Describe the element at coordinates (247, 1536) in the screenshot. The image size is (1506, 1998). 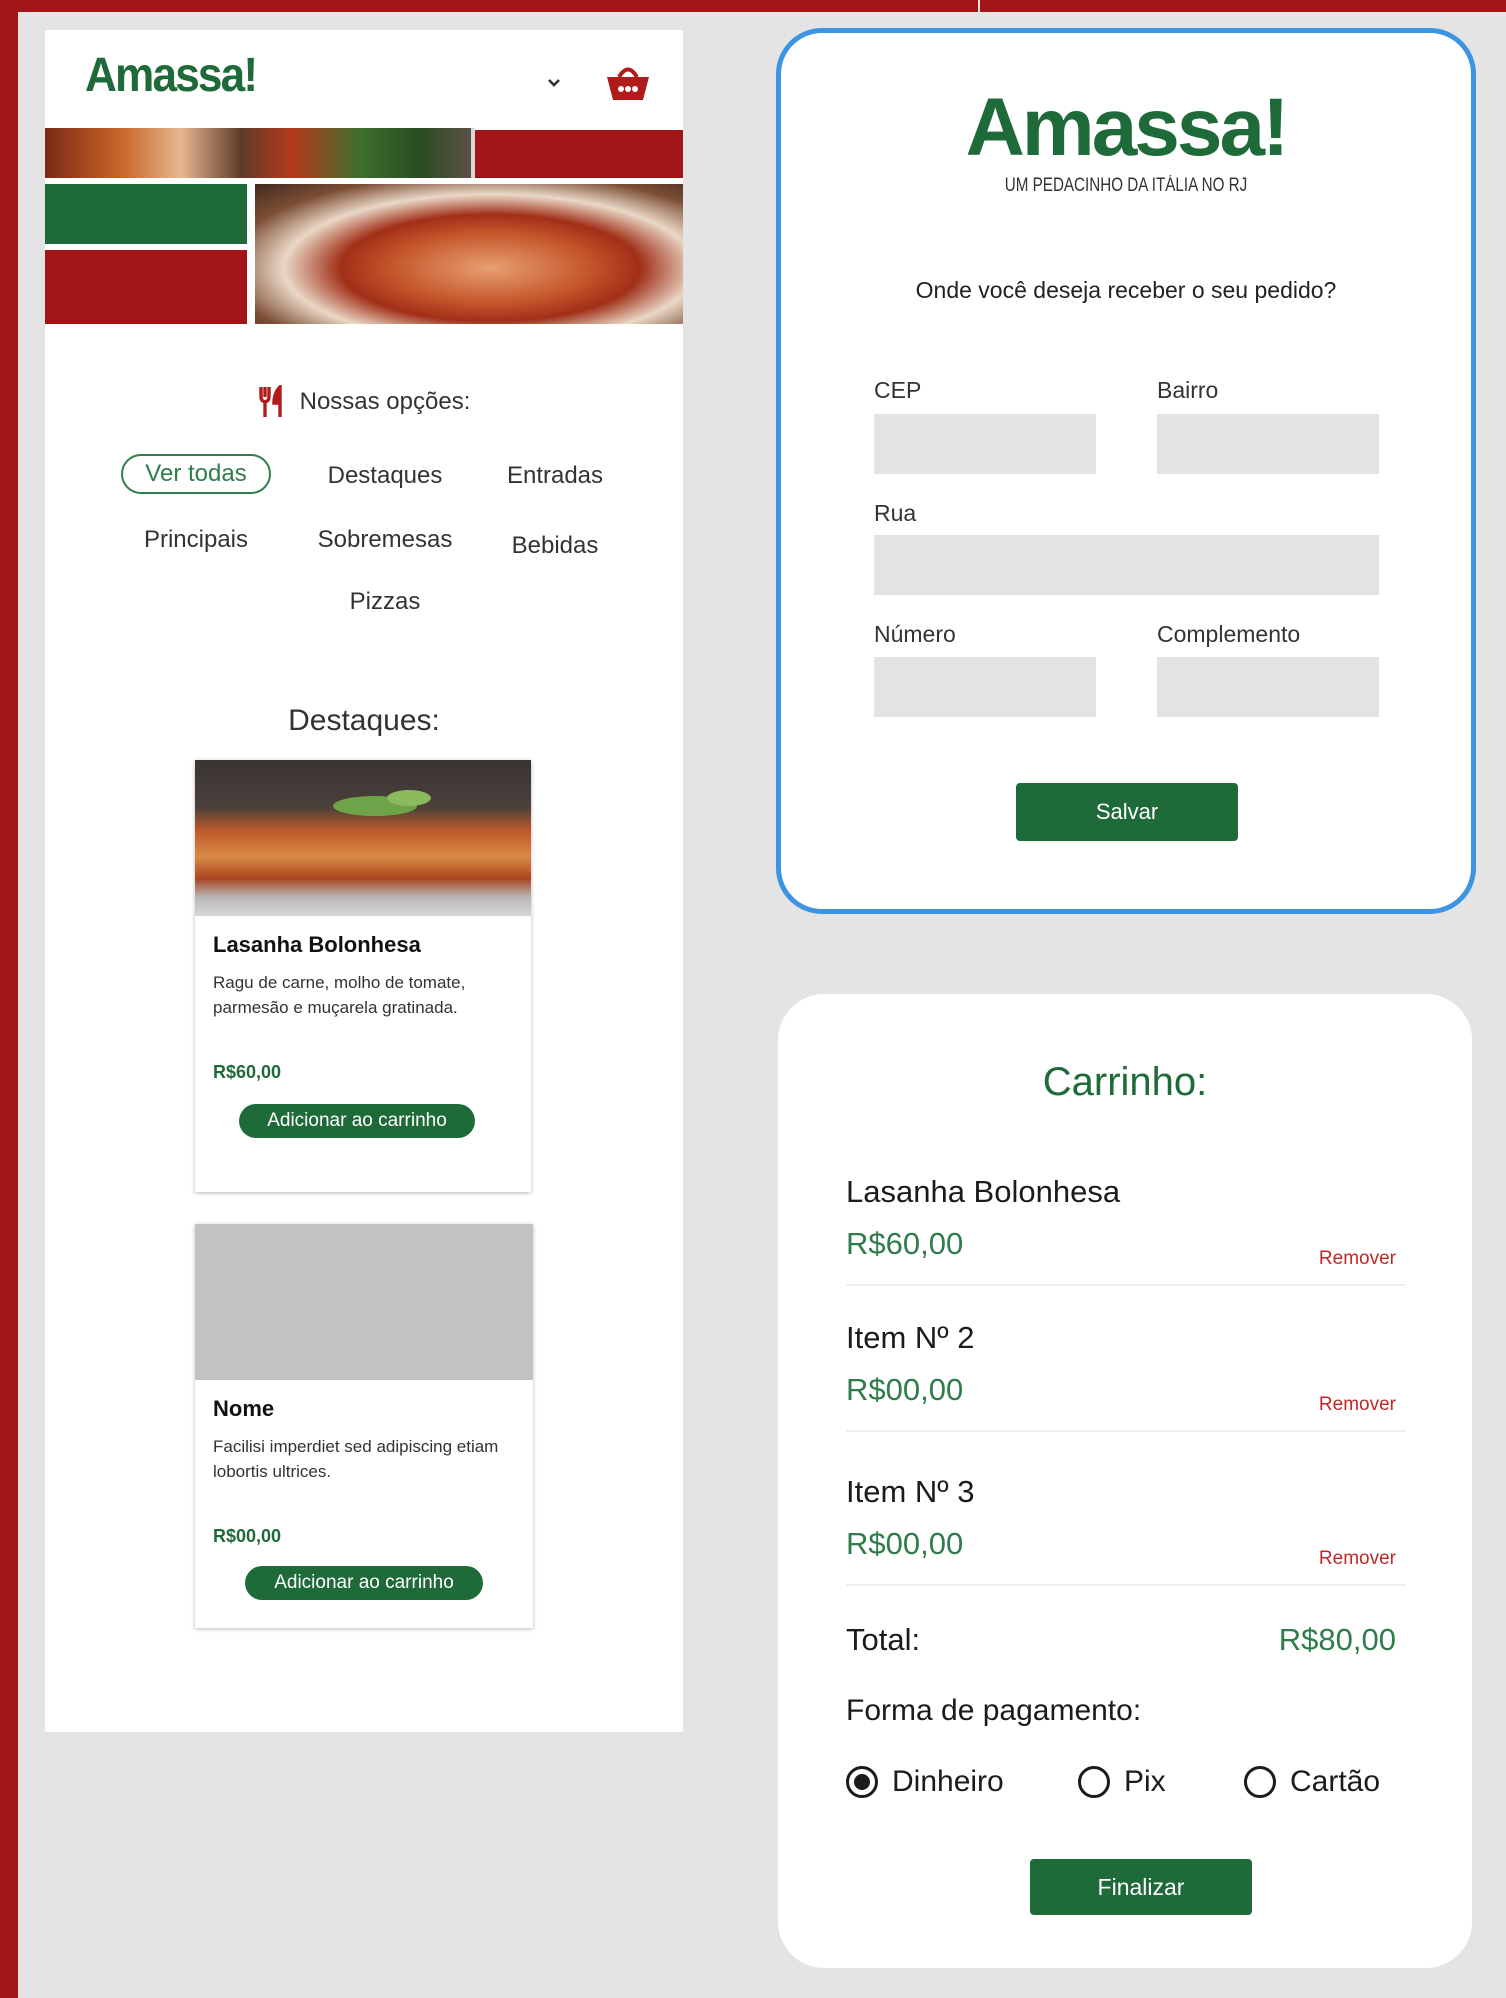
I see `product-price: R$00,00` at that location.